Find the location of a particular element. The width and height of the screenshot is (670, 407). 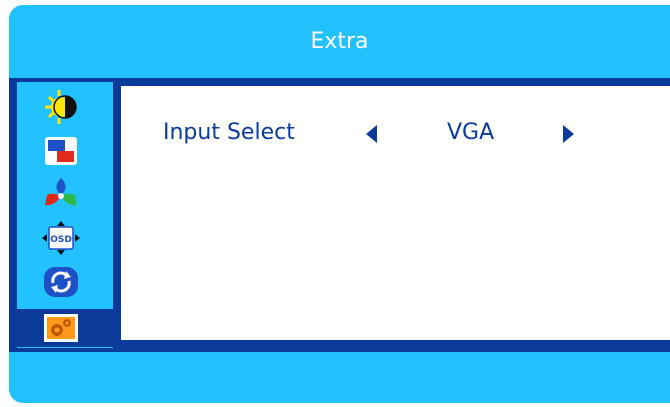

sidebar-item-reset is located at coordinates (61, 282).